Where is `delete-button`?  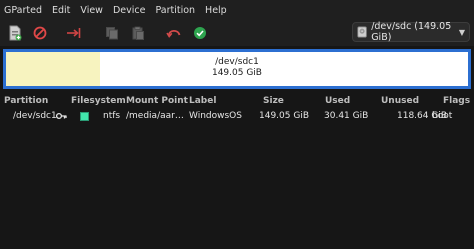
delete-button is located at coordinates (40, 33).